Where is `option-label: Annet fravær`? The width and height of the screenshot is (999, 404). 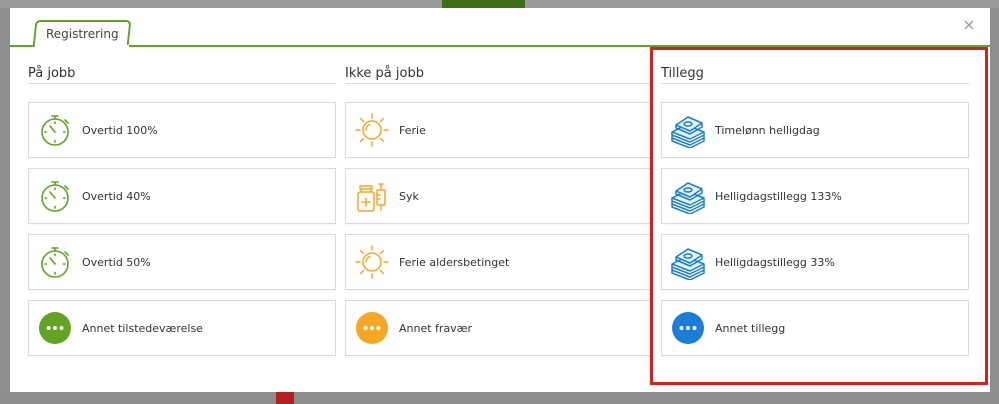
option-label: Annet fravær is located at coordinates (436, 328).